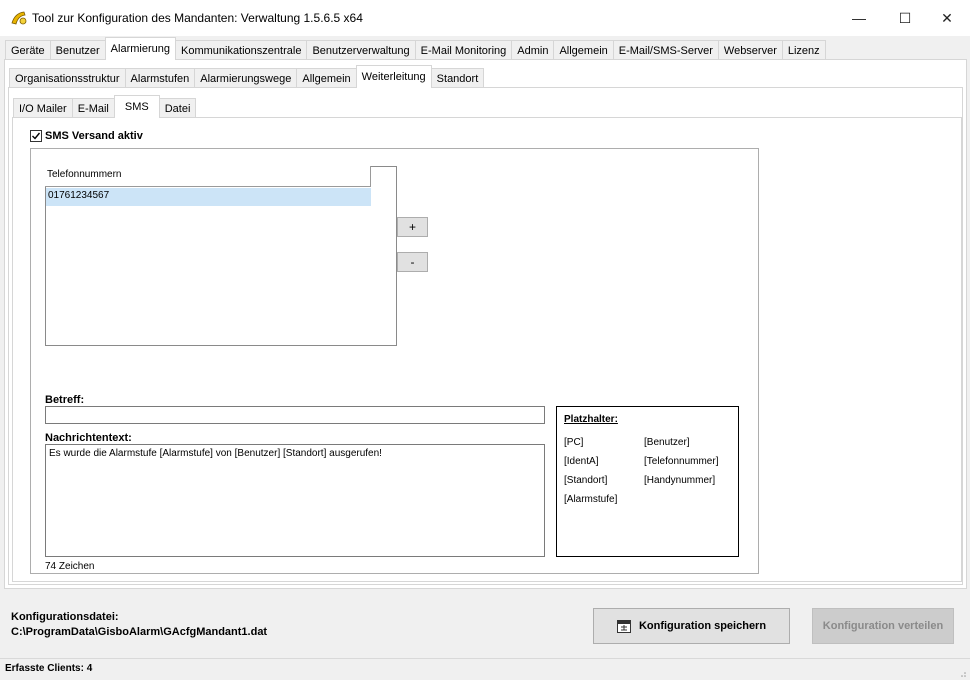 The image size is (970, 680). I want to click on tab-email-sms-server: E-Mail/SMS-Server, so click(665, 50).